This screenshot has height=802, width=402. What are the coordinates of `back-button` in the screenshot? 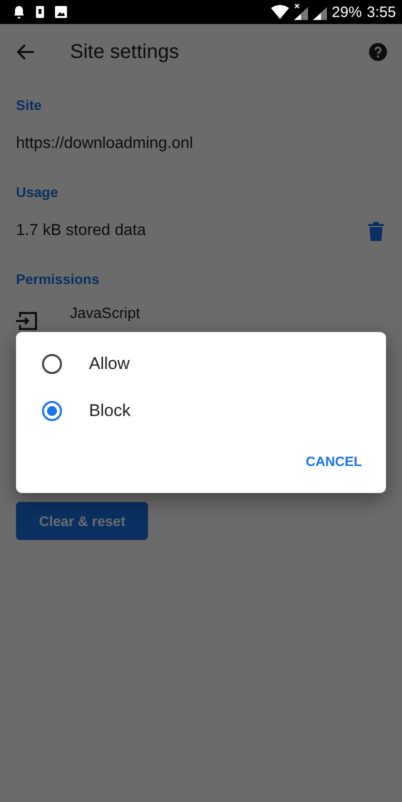 It's located at (26, 52).